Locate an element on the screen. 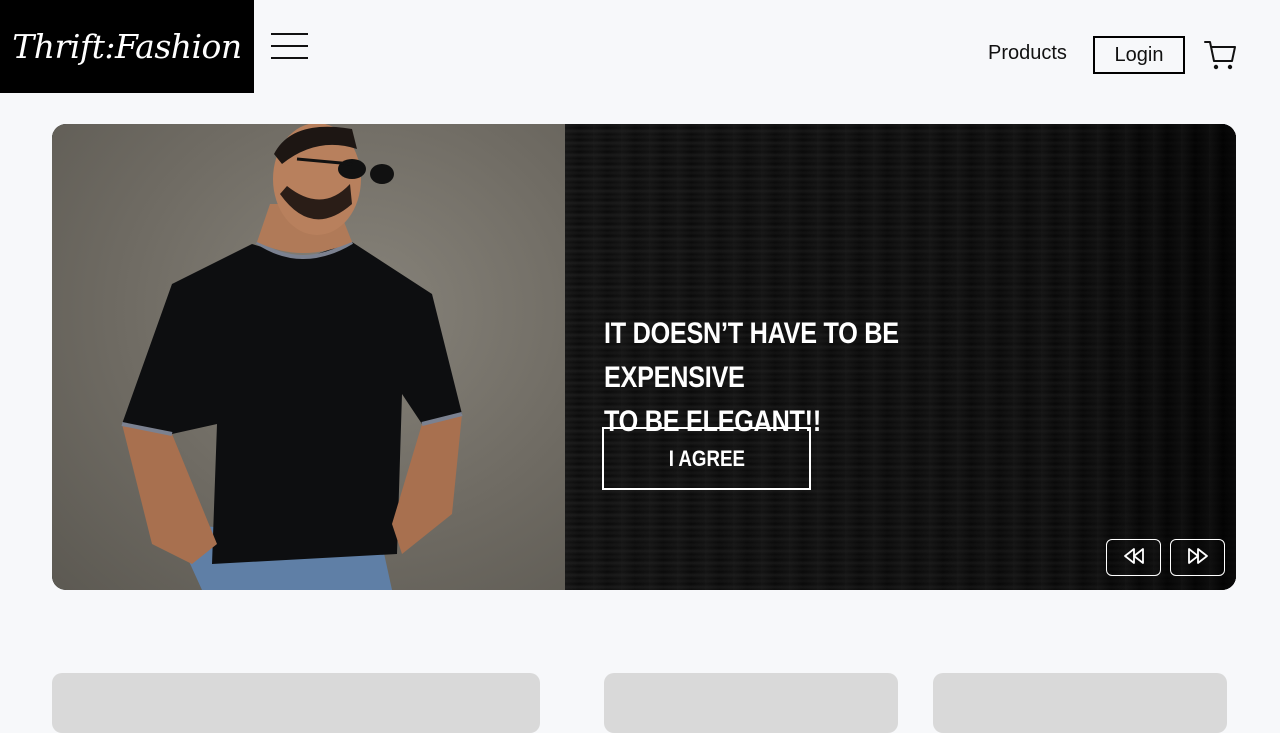 The height and width of the screenshot is (733, 1280). login-button-label: Login is located at coordinates (1139, 54).